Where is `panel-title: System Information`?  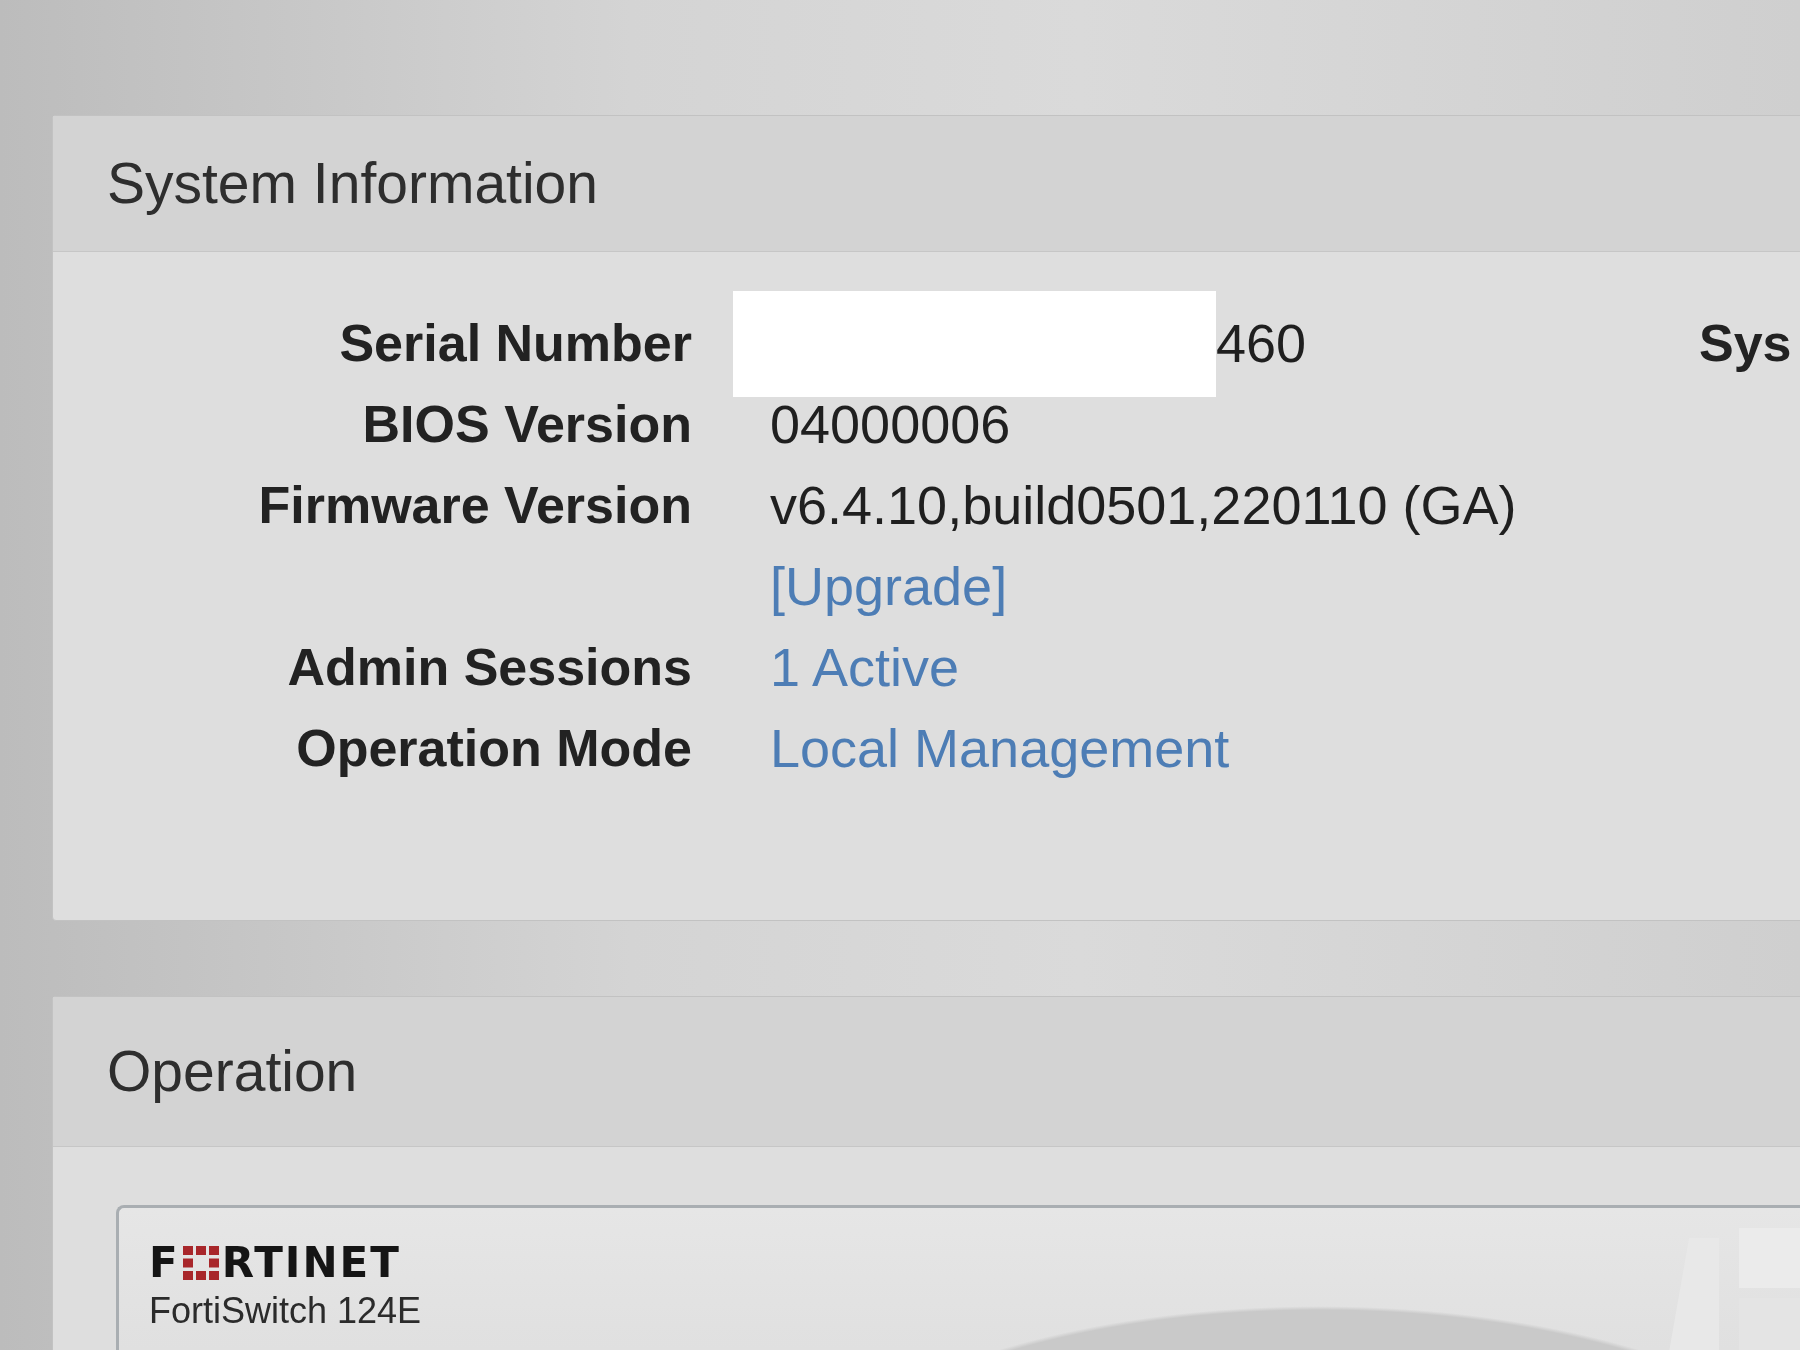 panel-title: System Information is located at coordinates (352, 183).